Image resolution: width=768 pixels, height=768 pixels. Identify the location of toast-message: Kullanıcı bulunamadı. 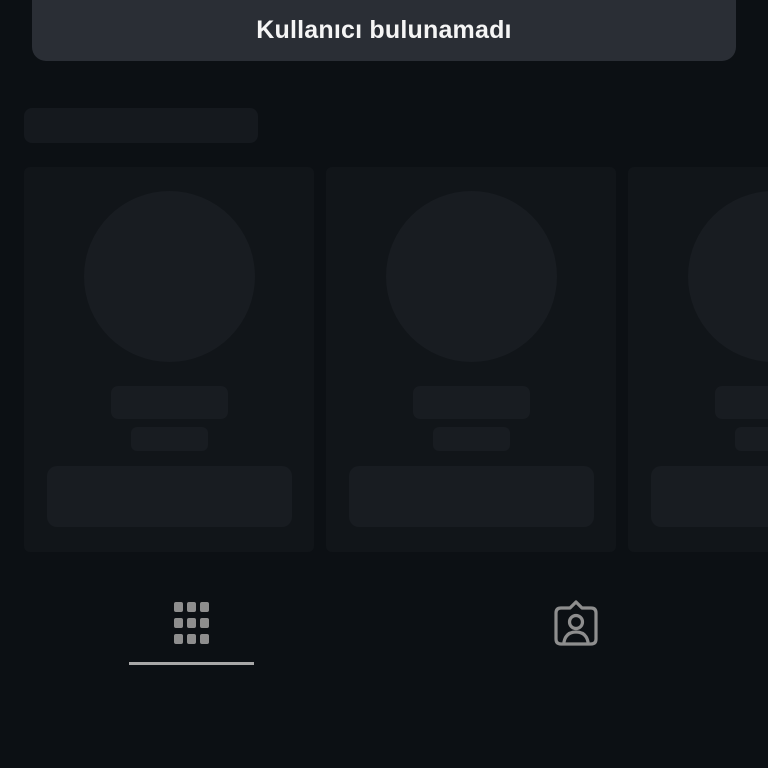
(384, 30).